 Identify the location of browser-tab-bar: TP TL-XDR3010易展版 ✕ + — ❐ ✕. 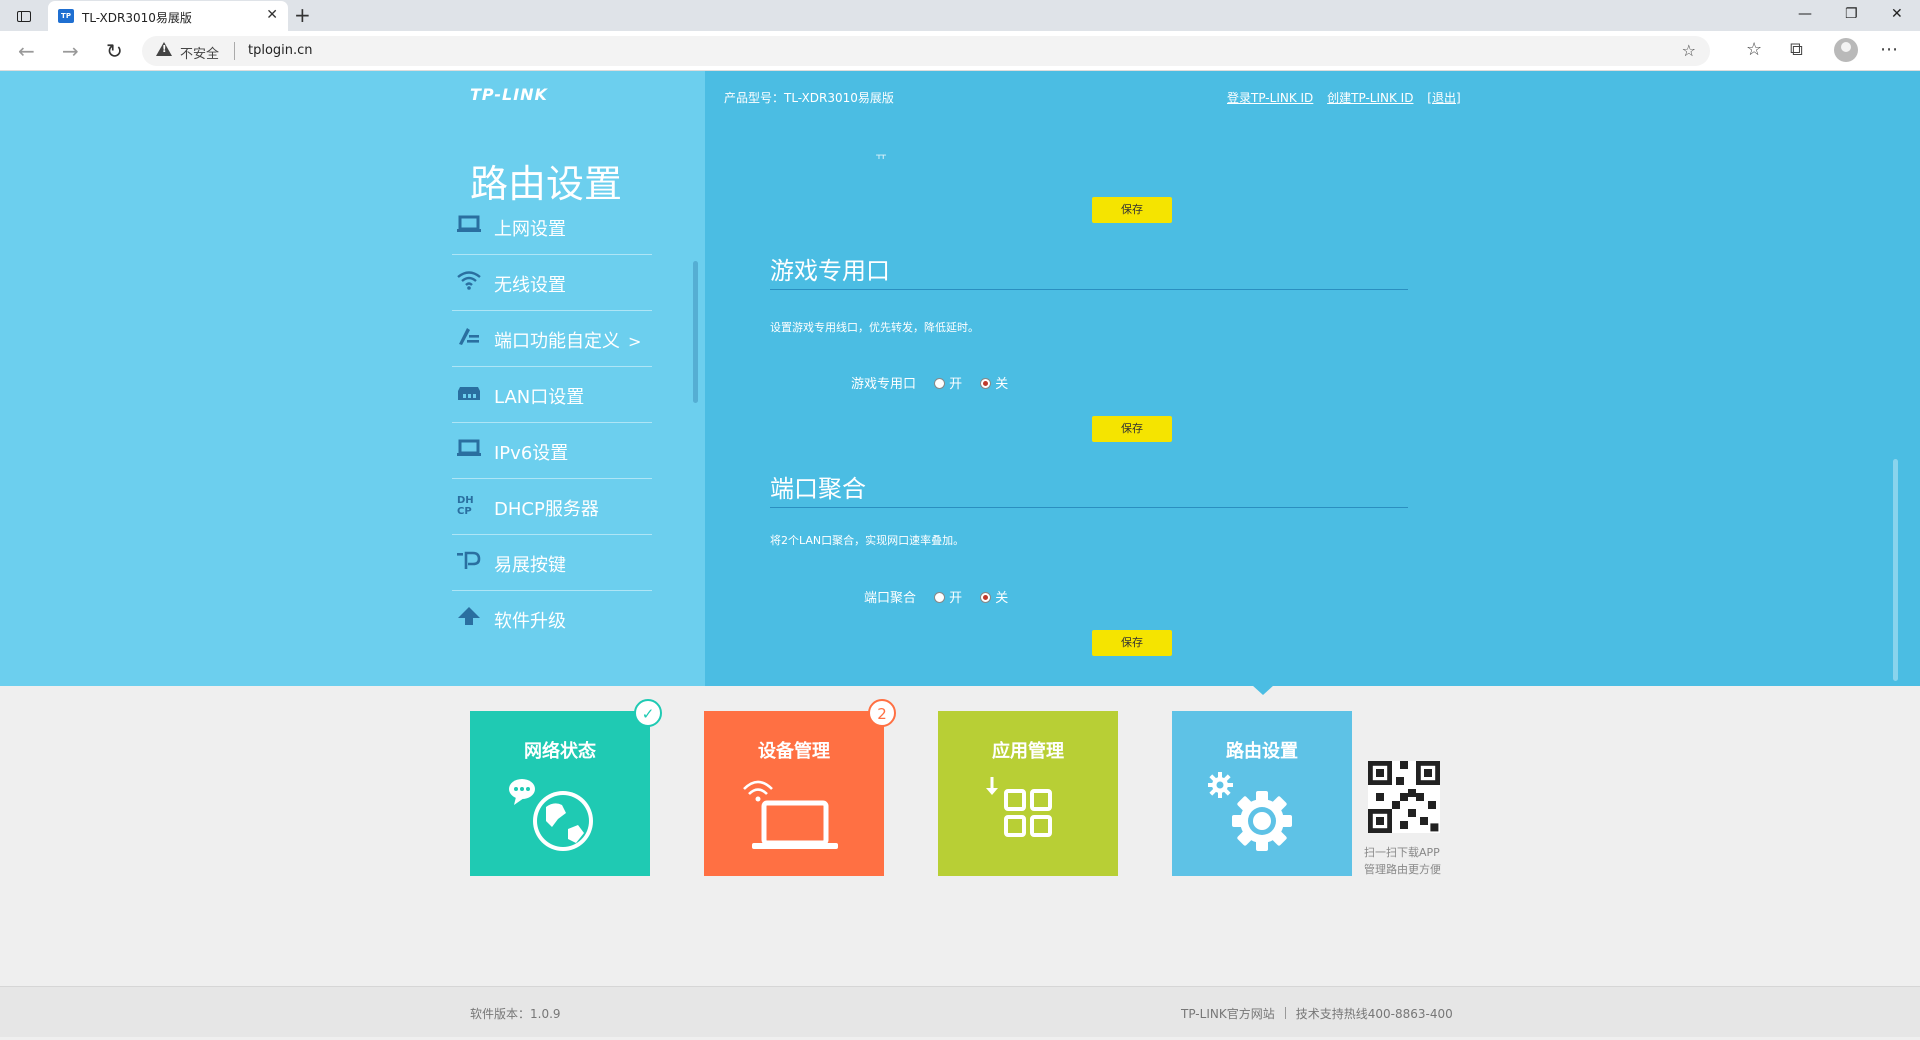
(960, 16).